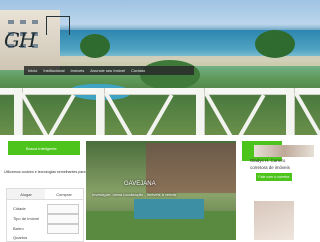 The width and height of the screenshot is (320, 242). Describe the element at coordinates (274, 177) in the screenshot. I see `contact-agent-button: Fale com o corretor` at that location.